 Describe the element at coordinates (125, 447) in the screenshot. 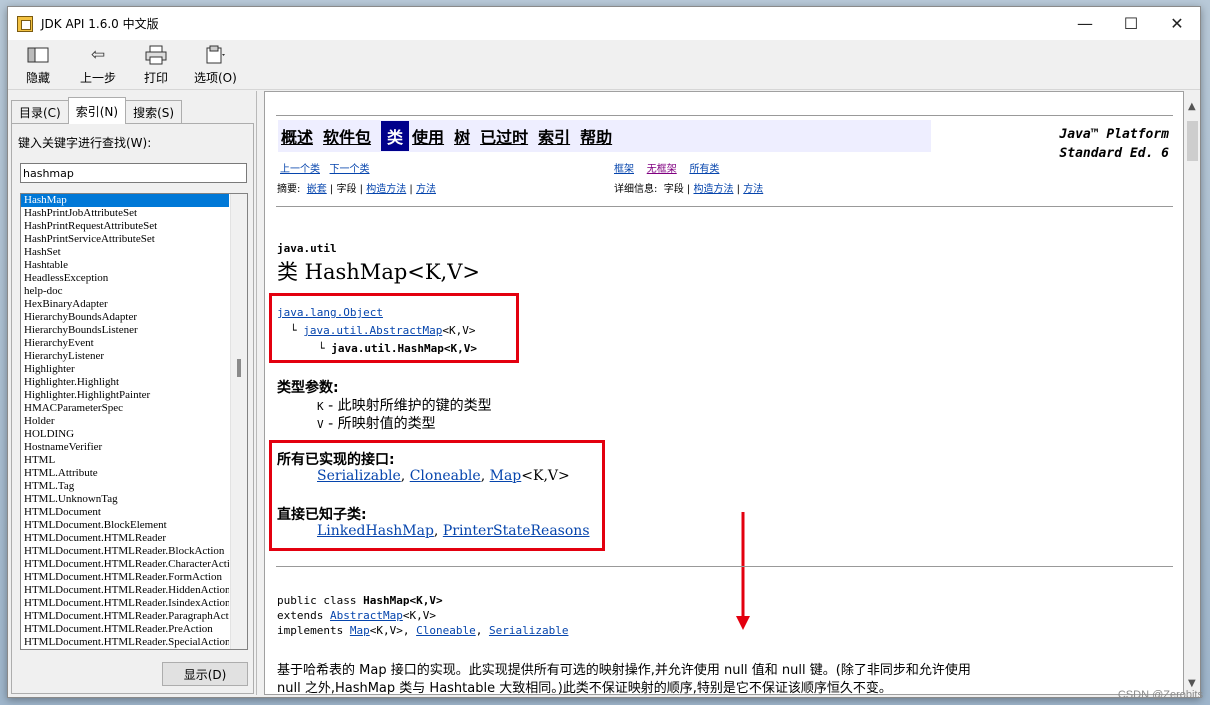

I see `index-list-item: HostnameVerifier` at that location.